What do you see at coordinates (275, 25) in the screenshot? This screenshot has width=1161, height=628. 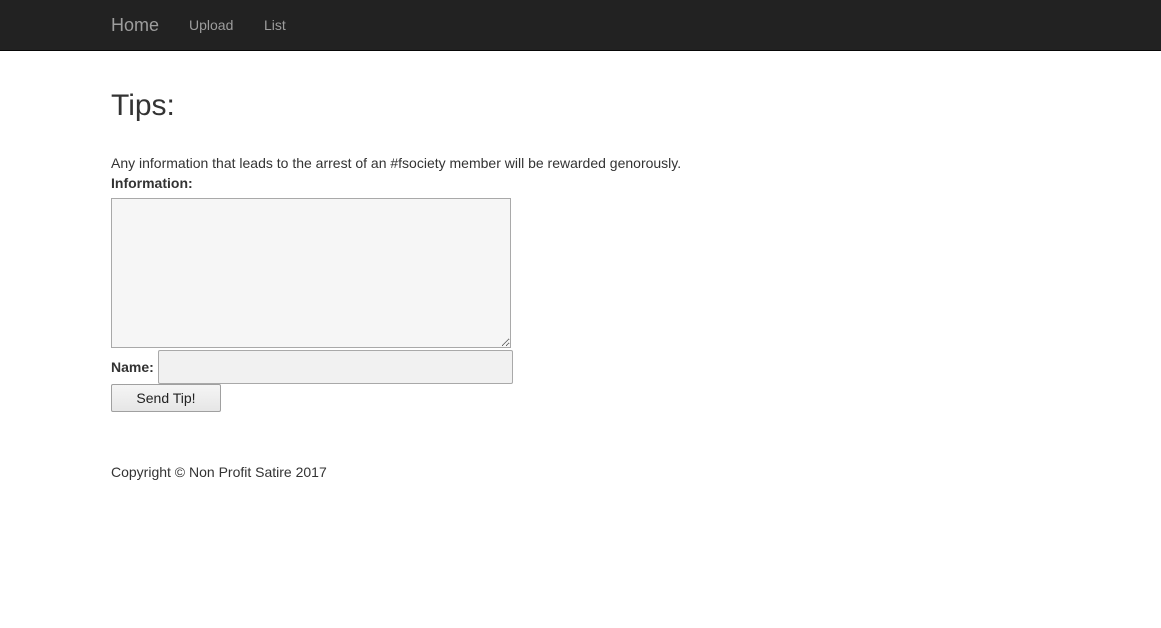 I see `nav-list-link: List` at bounding box center [275, 25].